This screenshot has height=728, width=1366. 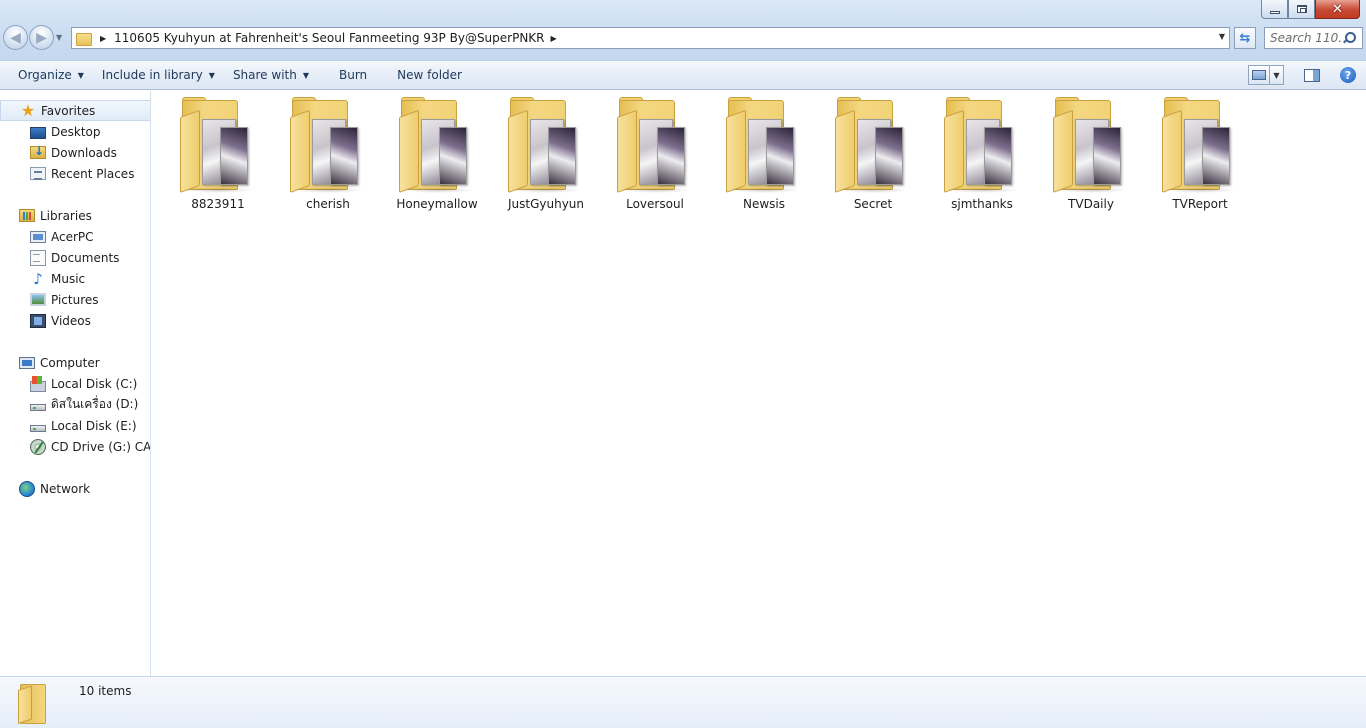 I want to click on documents-icon, so click(x=38, y=257).